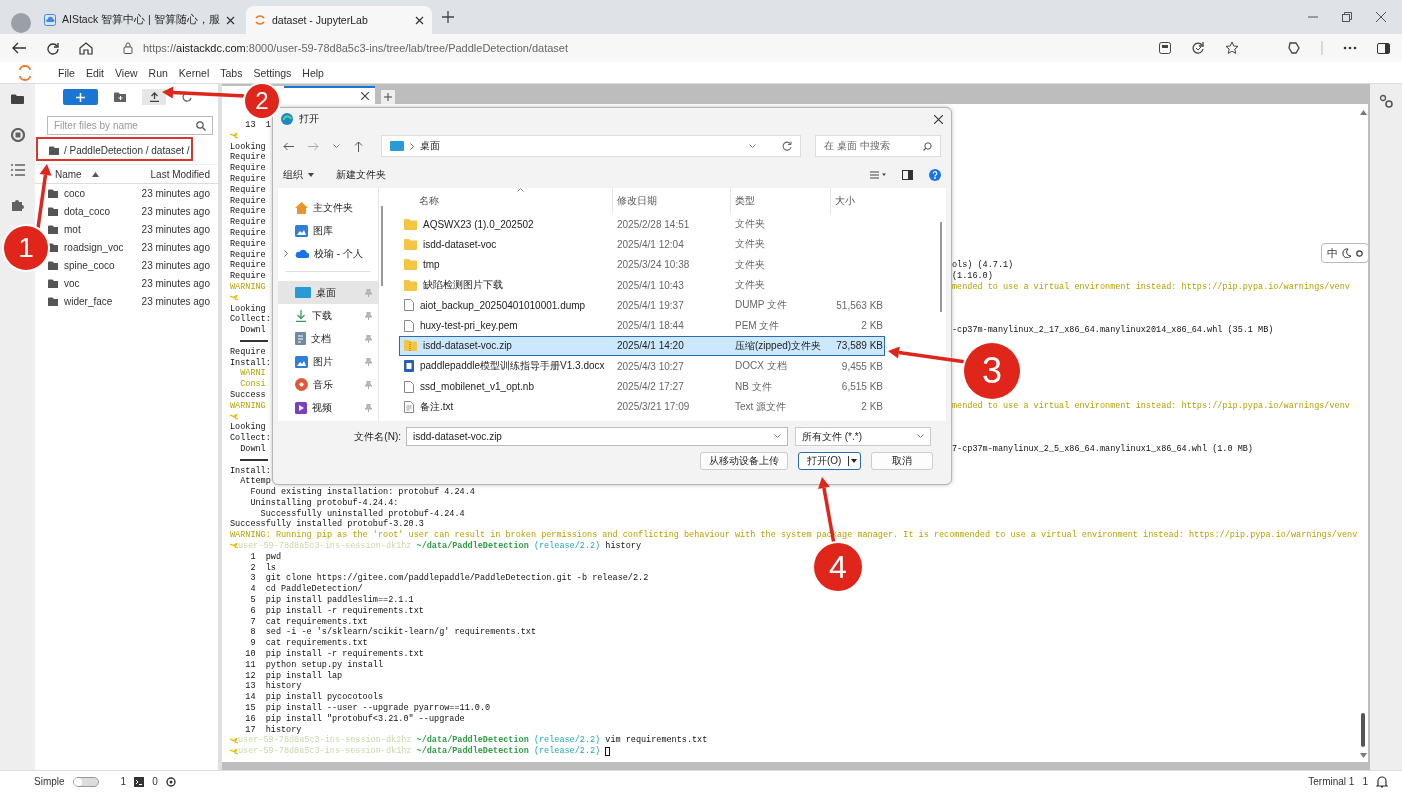  What do you see at coordinates (66, 72) in the screenshot?
I see `menu-item: File` at bounding box center [66, 72].